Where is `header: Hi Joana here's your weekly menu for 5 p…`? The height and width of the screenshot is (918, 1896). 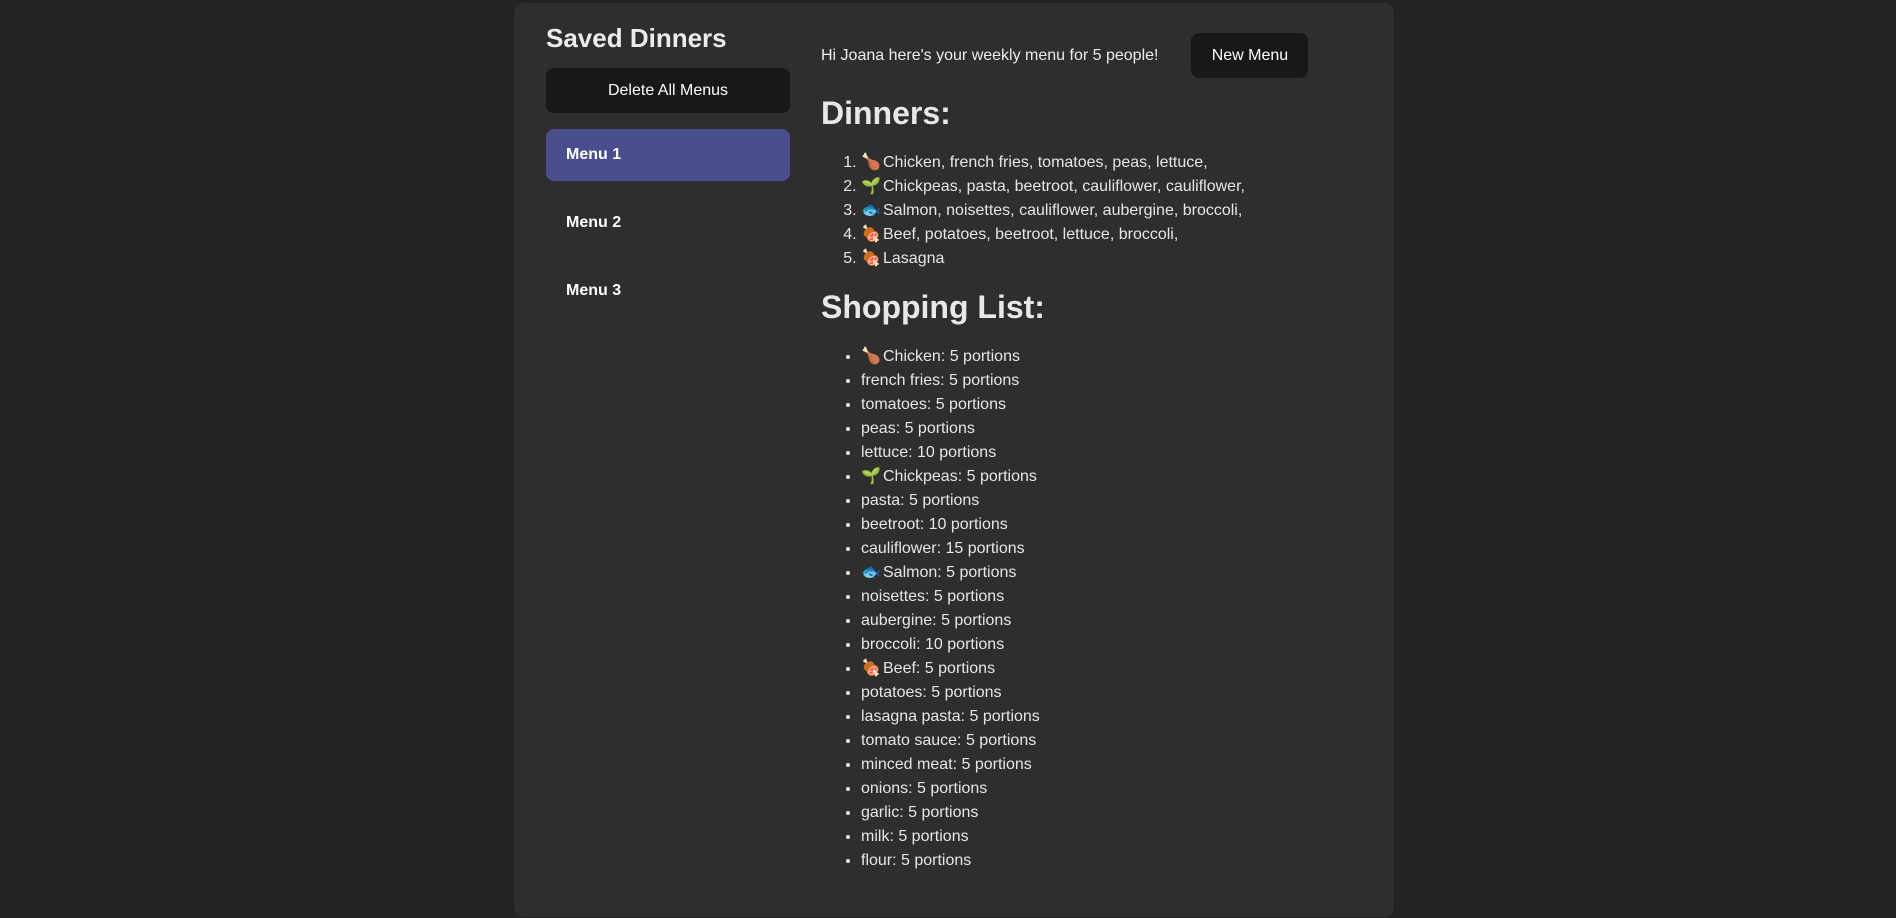
header: Hi Joana here's your weekly menu for 5 p… is located at coordinates (1101, 55).